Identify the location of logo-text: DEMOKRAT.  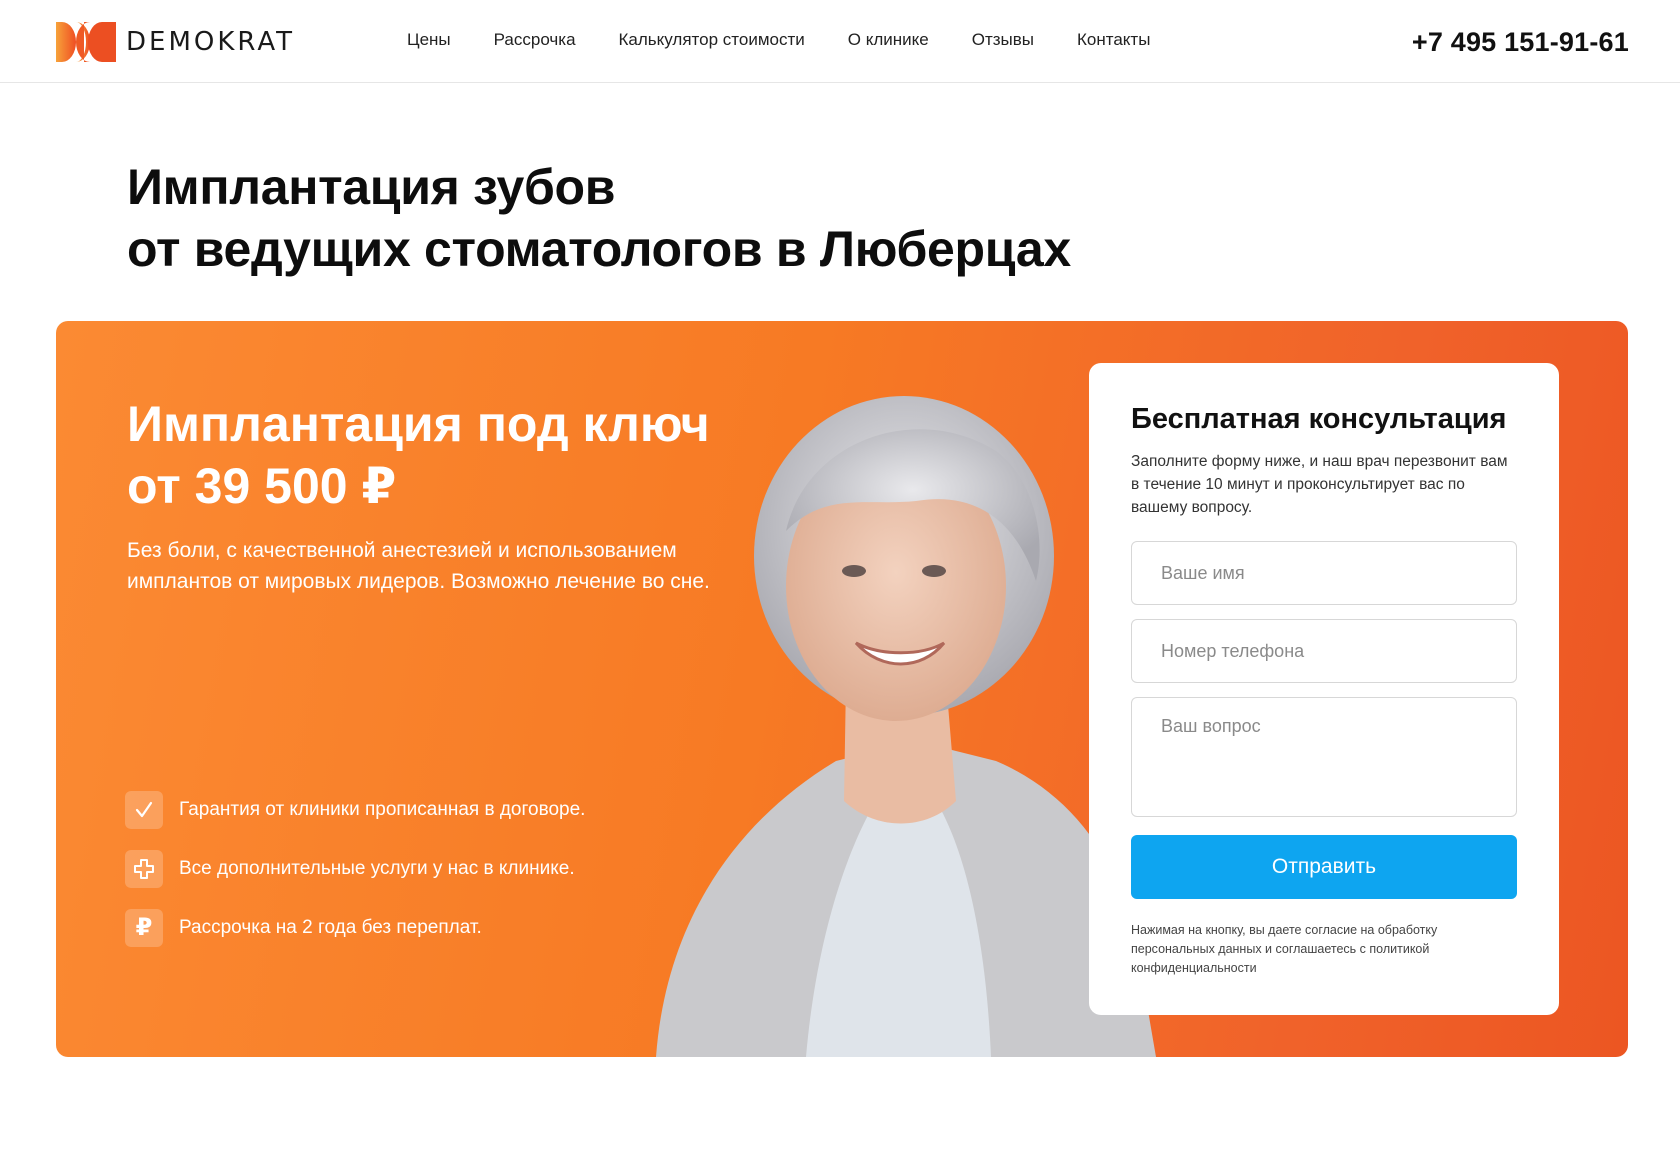
(211, 42).